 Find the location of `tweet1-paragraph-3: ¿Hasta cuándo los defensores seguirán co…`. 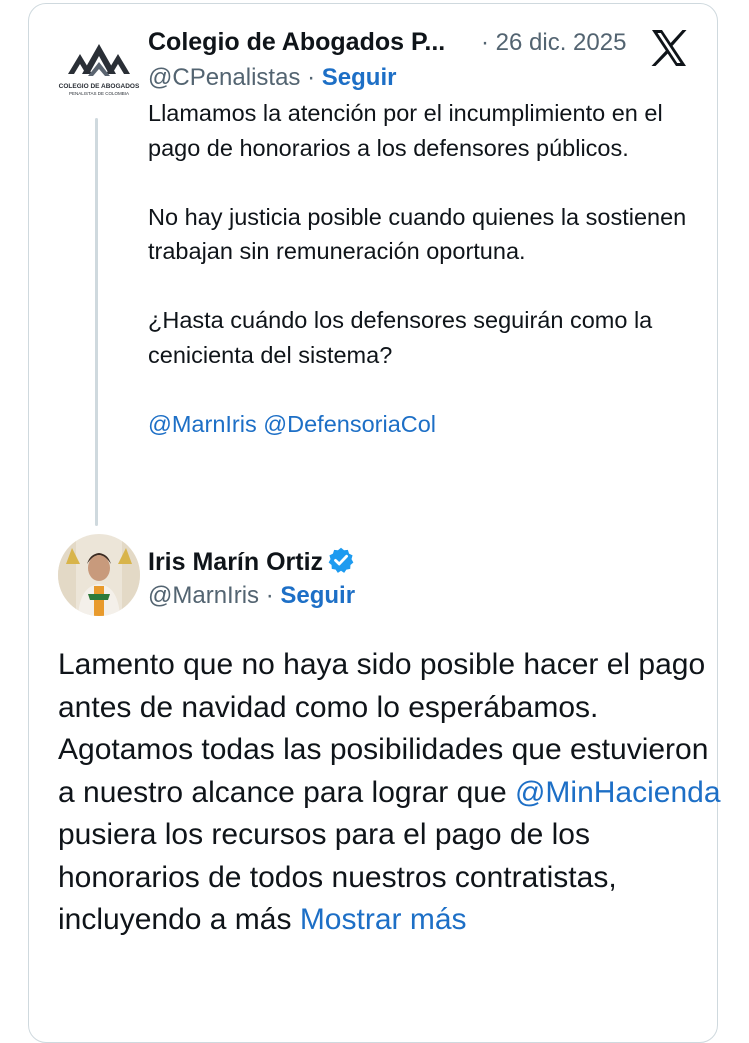

tweet1-paragraph-3: ¿Hasta cuándo los defensores seguirán co… is located at coordinates (400, 337).